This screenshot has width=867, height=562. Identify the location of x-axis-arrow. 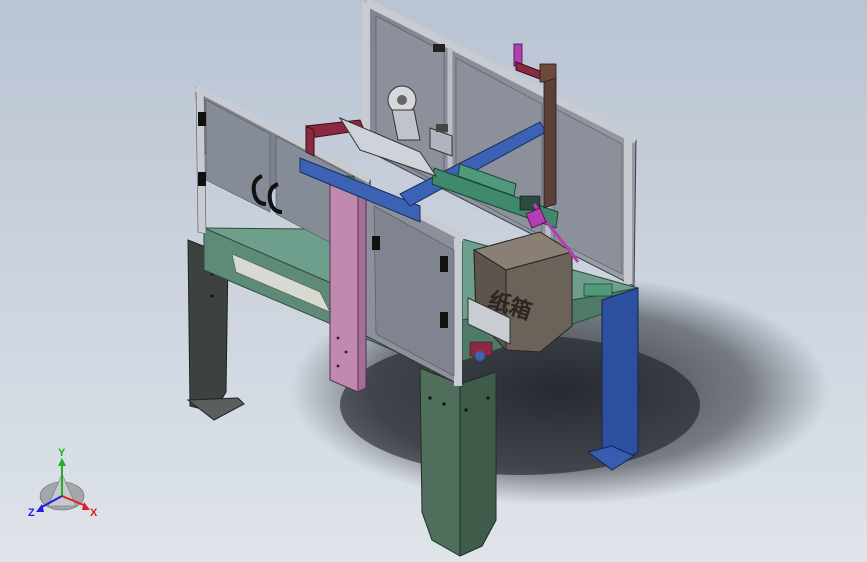
(86, 506).